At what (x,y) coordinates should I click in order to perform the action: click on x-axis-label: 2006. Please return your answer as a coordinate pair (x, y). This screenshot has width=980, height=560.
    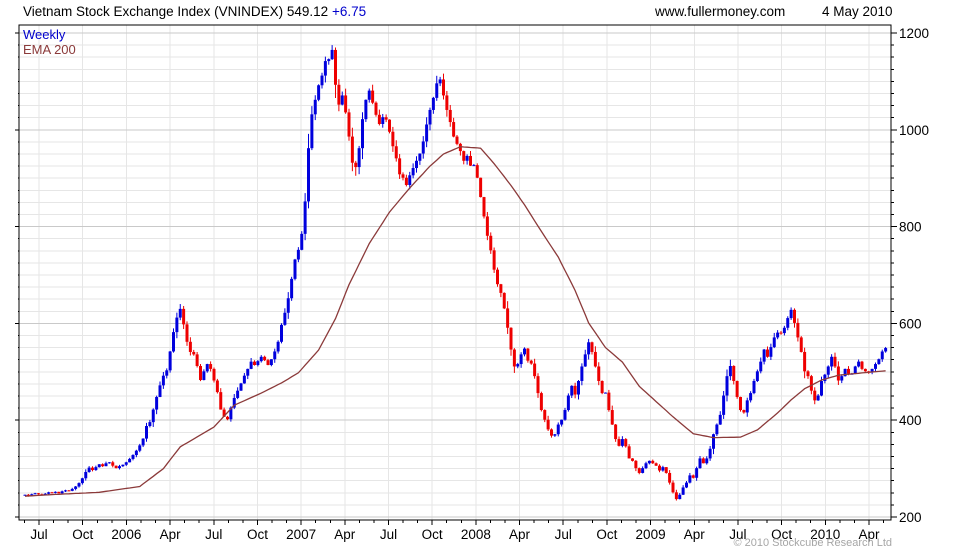
    Looking at the image, I should click on (126, 534).